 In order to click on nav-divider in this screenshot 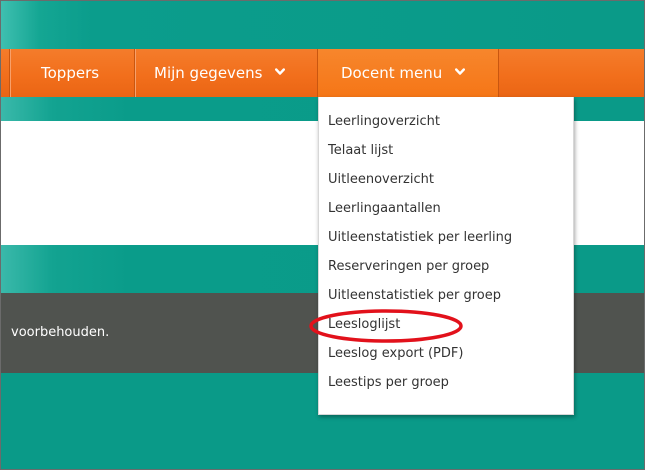, I will do `click(498, 73)`.